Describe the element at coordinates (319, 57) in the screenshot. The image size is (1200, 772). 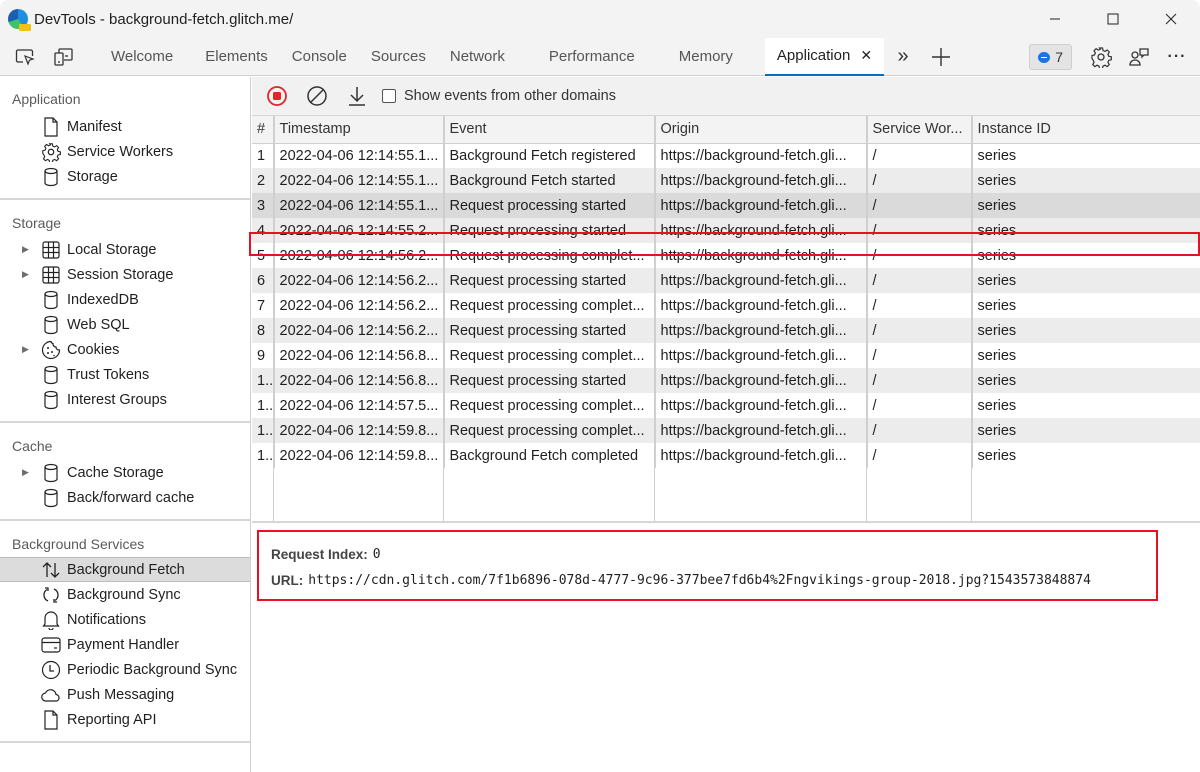
I see `tab-console: Console` at that location.